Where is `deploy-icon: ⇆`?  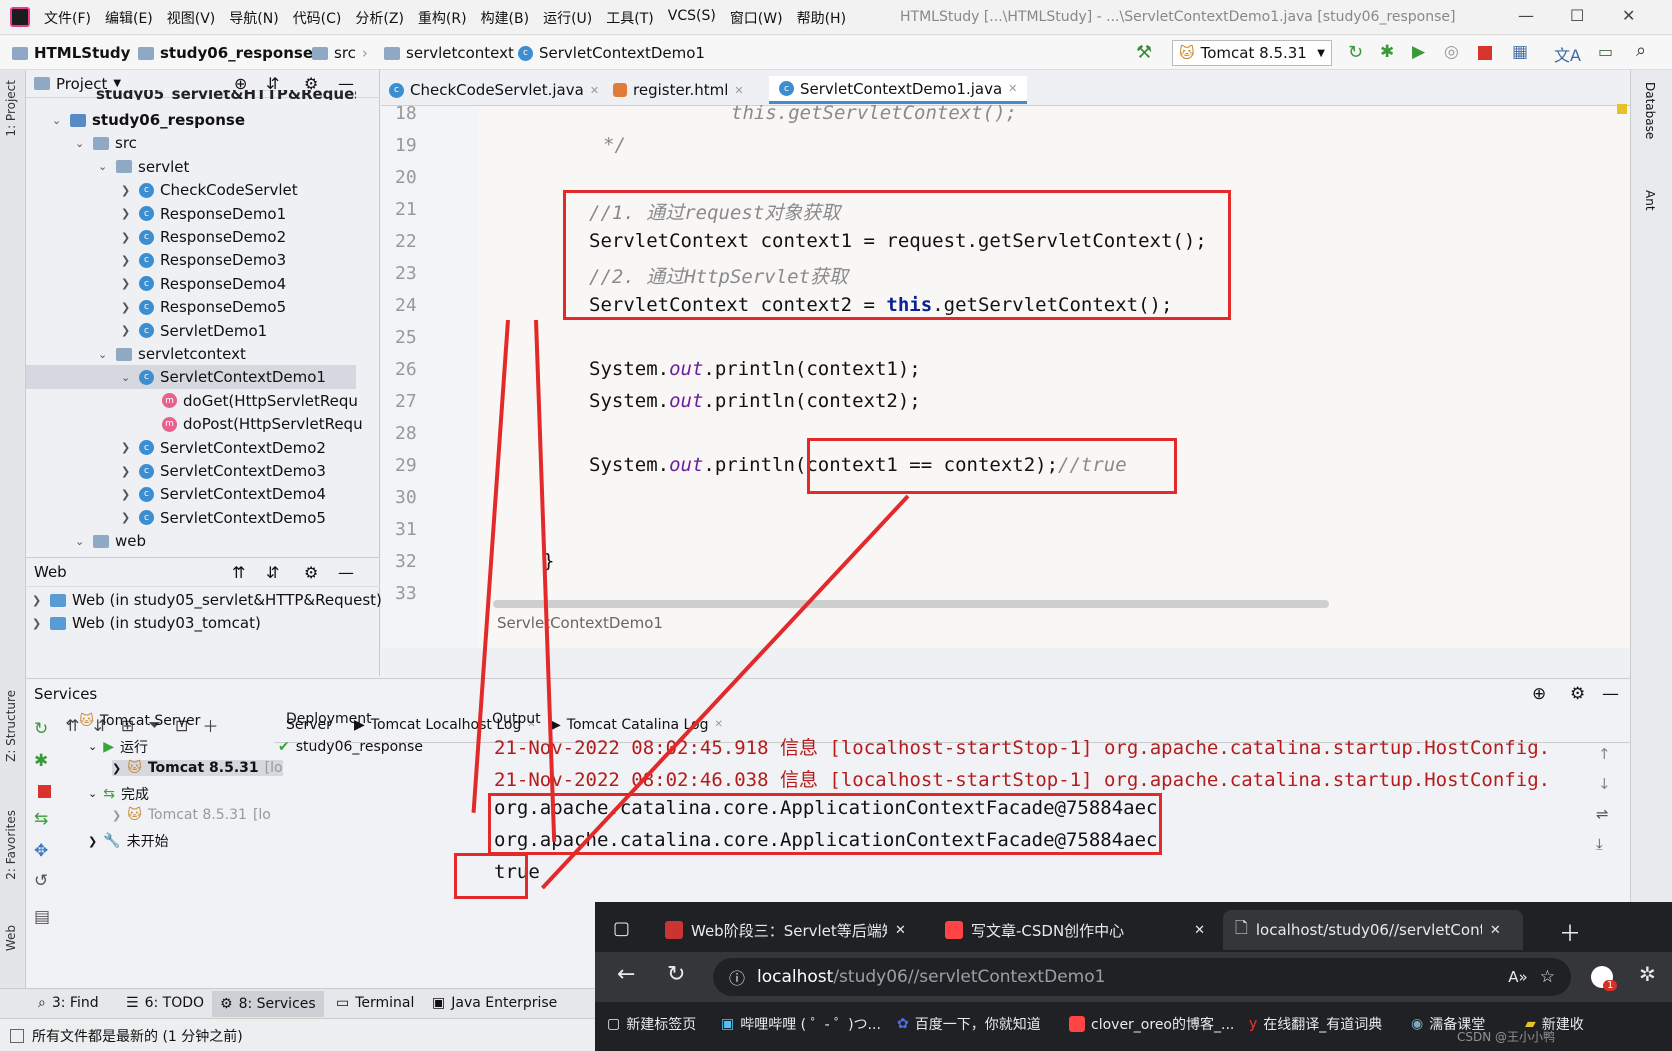
deploy-icon: ⇆ is located at coordinates (41, 819).